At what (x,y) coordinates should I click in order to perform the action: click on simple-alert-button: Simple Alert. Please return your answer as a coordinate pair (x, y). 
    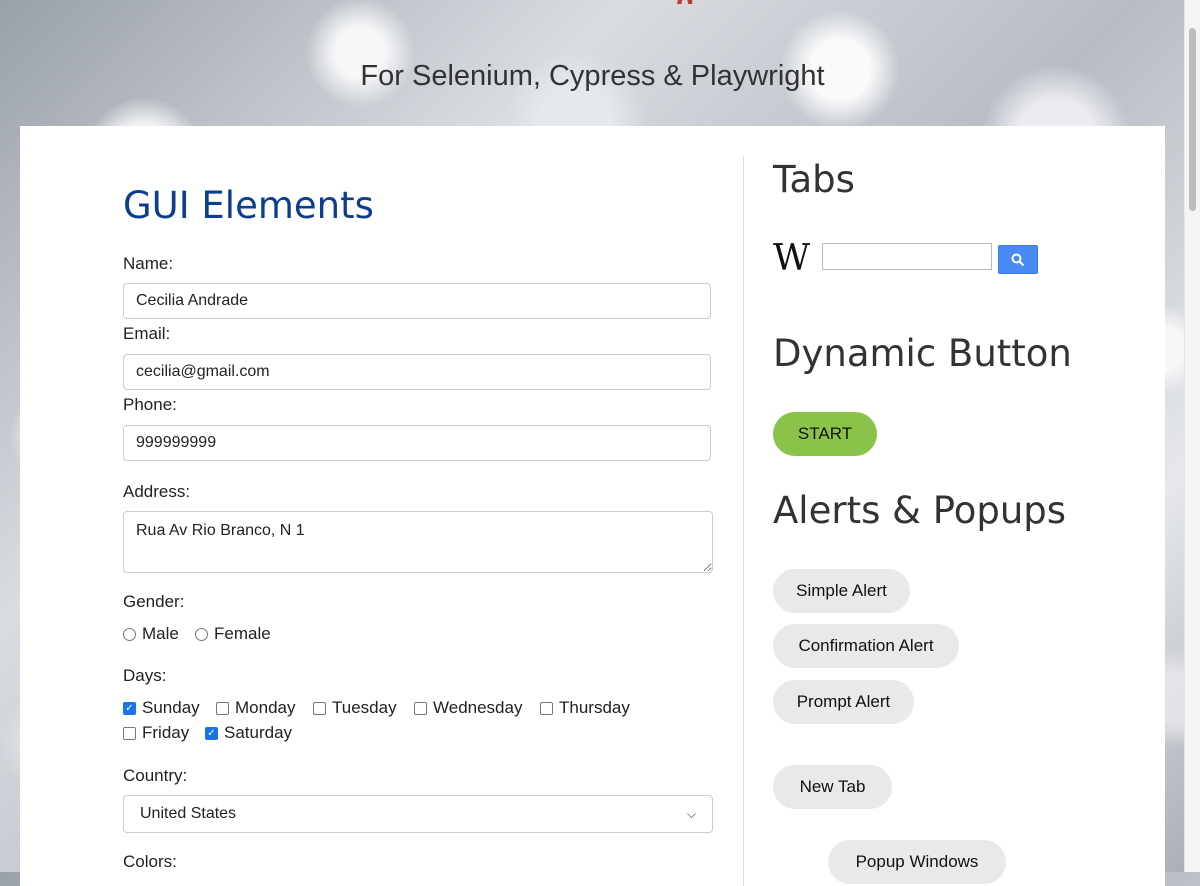
    Looking at the image, I should click on (841, 591).